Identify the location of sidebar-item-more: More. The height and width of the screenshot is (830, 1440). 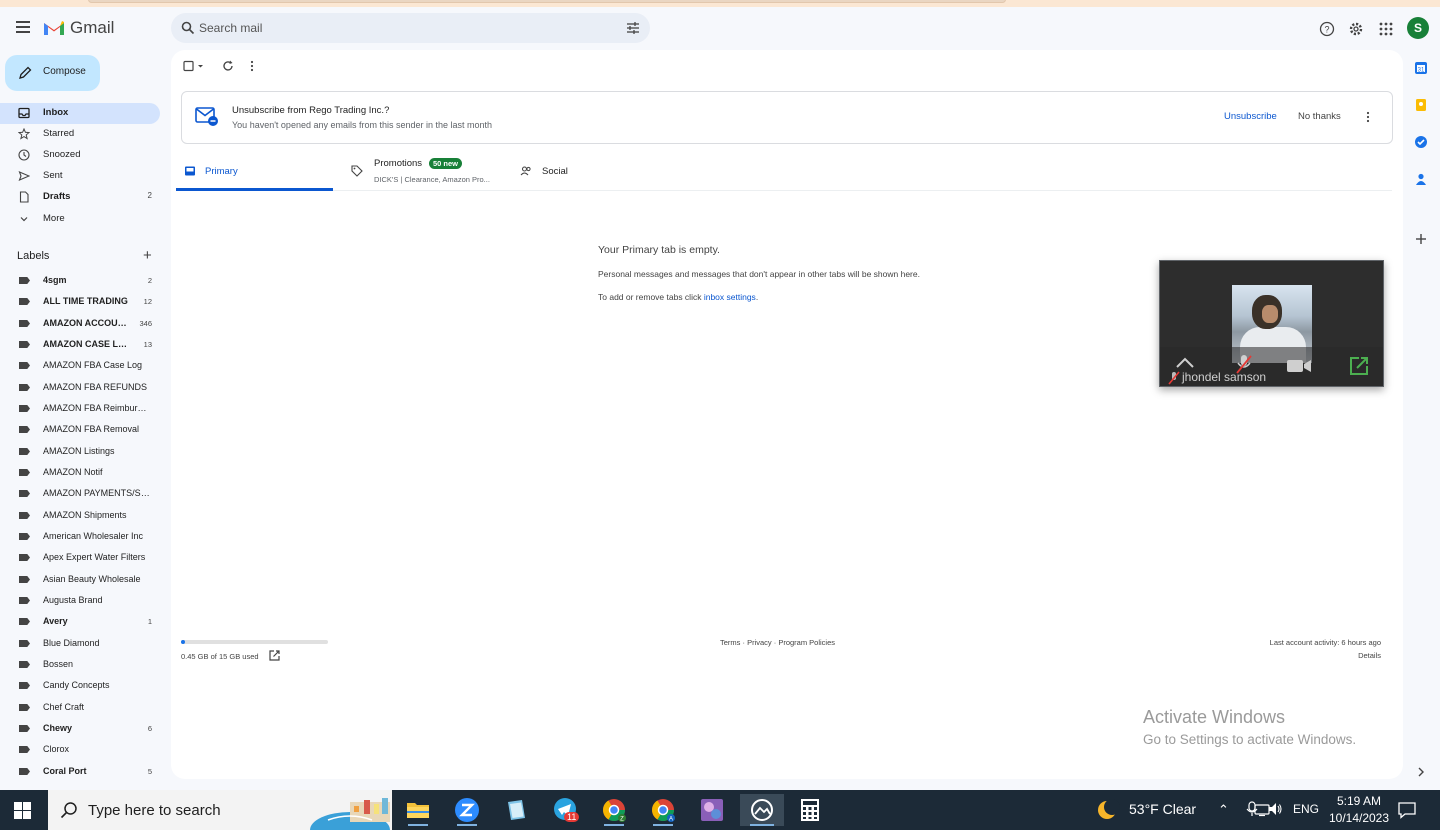
(80, 219).